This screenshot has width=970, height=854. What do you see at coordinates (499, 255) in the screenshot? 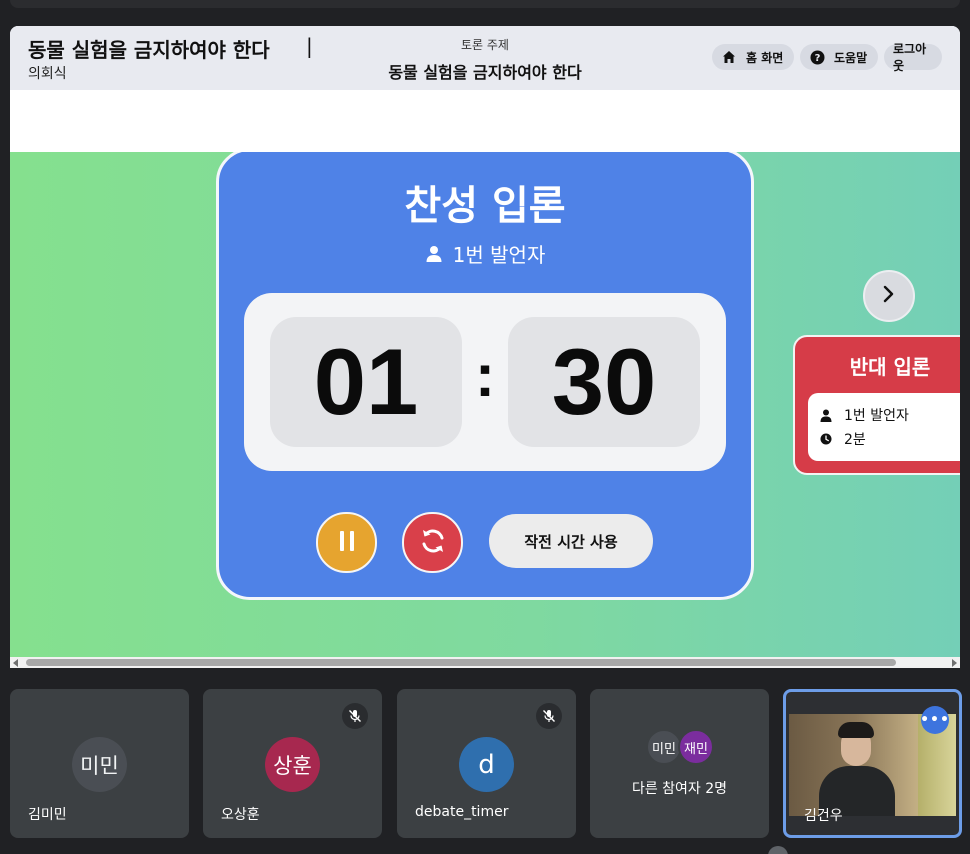
I see `speaker-label: 1번 발언자` at bounding box center [499, 255].